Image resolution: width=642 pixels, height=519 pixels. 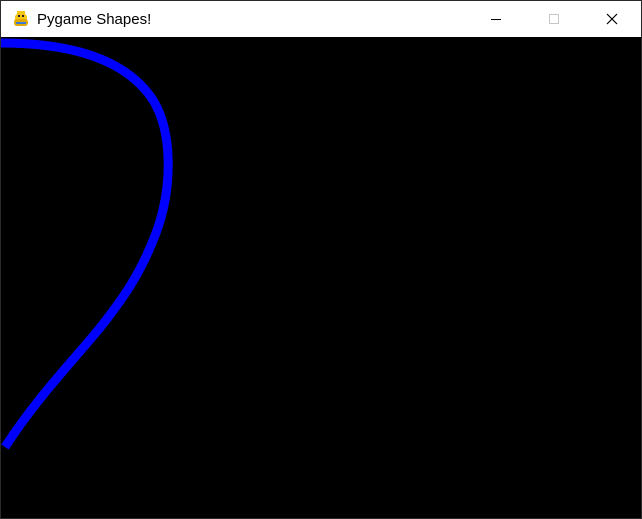 I want to click on close-button, so click(x=612, y=19).